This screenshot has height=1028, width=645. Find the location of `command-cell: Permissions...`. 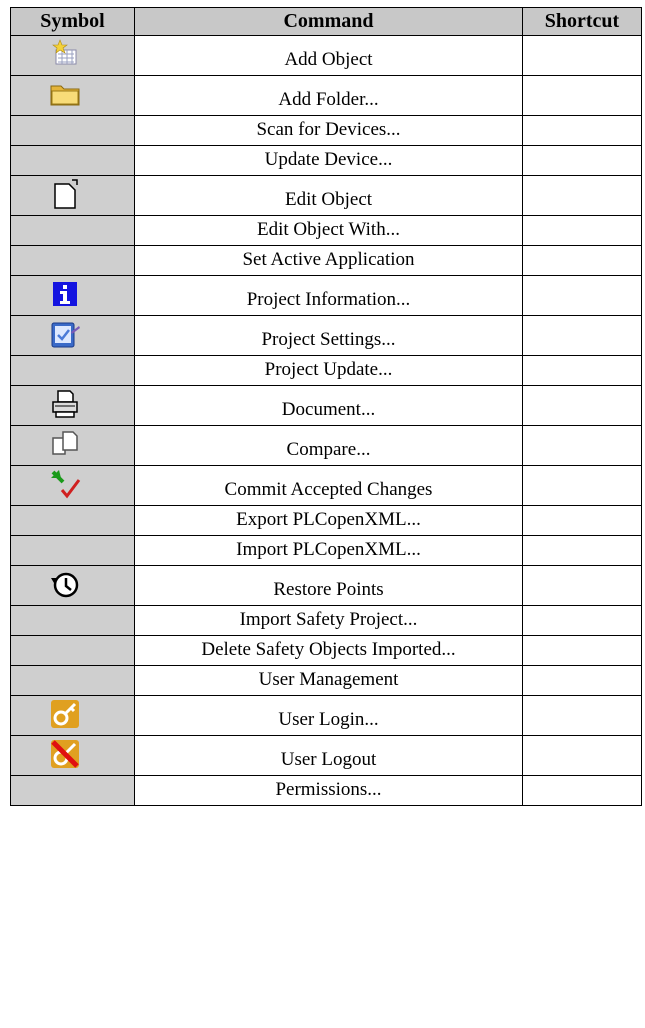

command-cell: Permissions... is located at coordinates (328, 790).